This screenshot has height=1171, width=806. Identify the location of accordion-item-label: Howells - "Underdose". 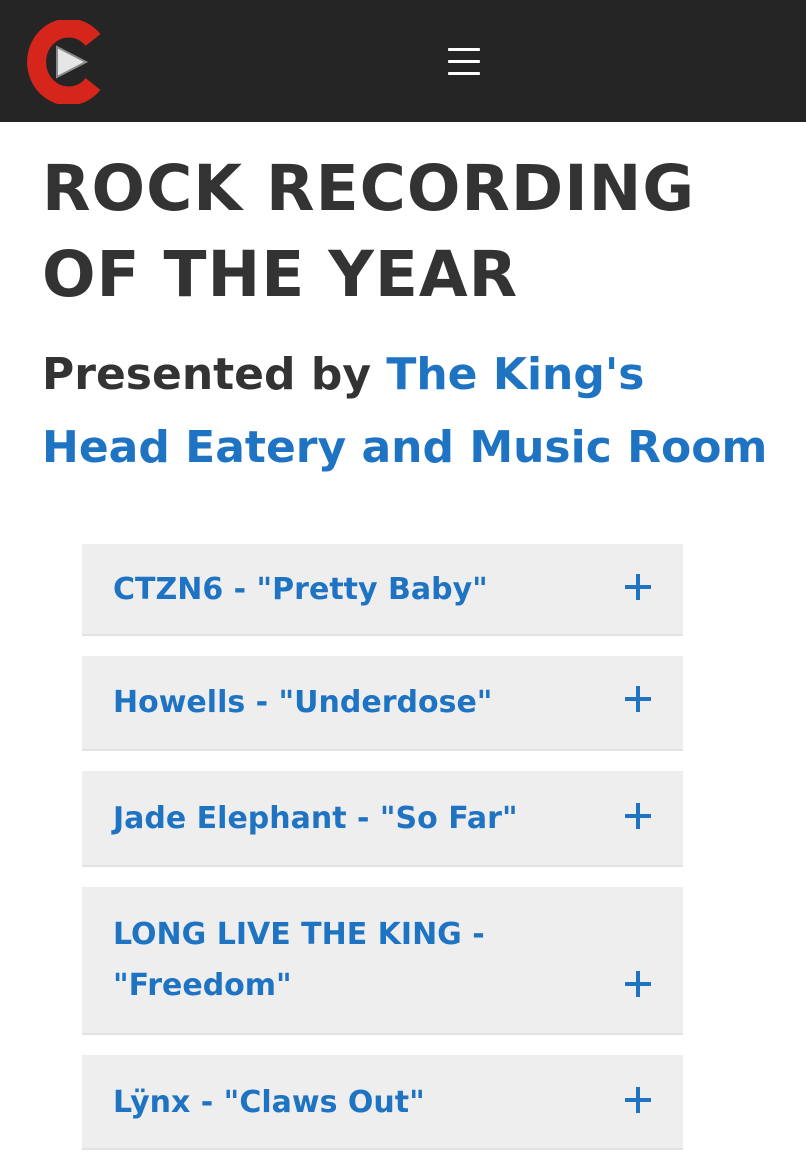
(303, 702).